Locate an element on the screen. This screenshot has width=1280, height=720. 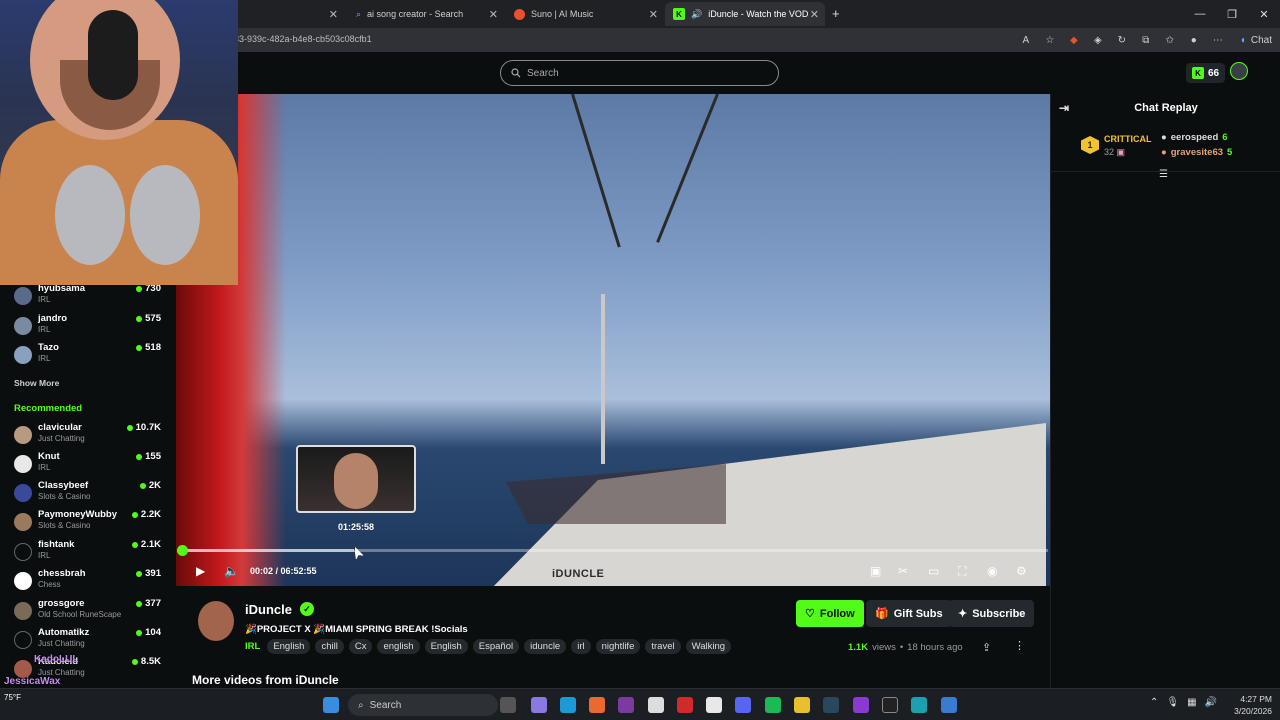
speaker-icon: 🔊 is located at coordinates (696, 14).